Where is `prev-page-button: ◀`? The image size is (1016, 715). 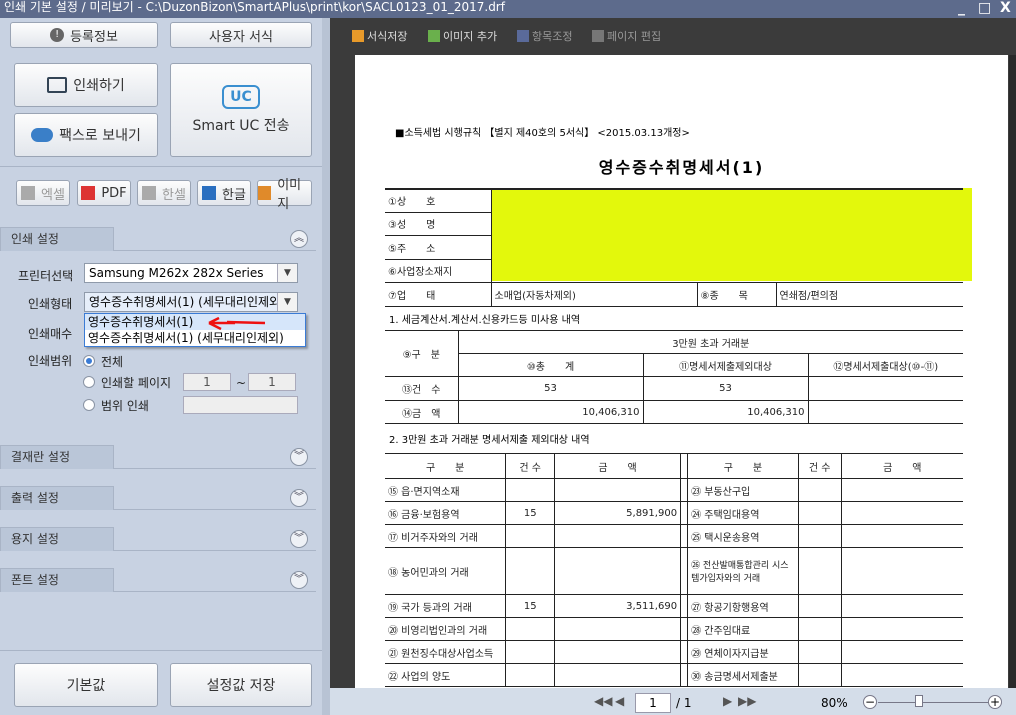 prev-page-button: ◀ is located at coordinates (619, 701).